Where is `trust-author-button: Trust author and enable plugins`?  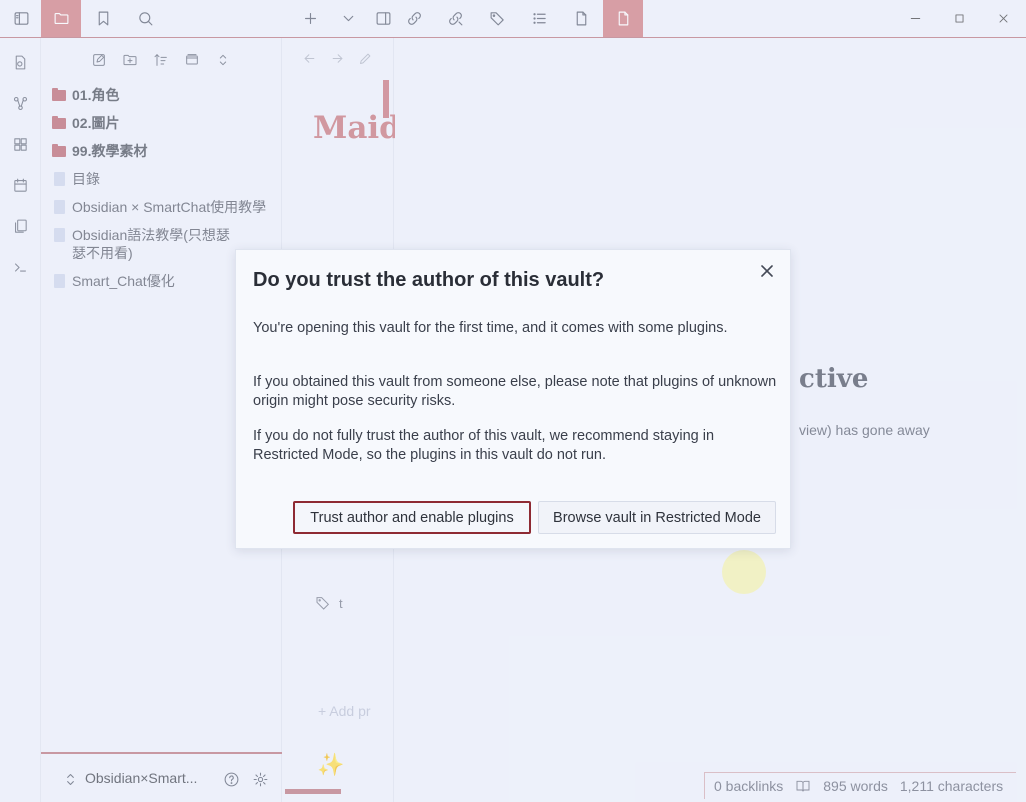 trust-author-button: Trust author and enable plugins is located at coordinates (412, 517).